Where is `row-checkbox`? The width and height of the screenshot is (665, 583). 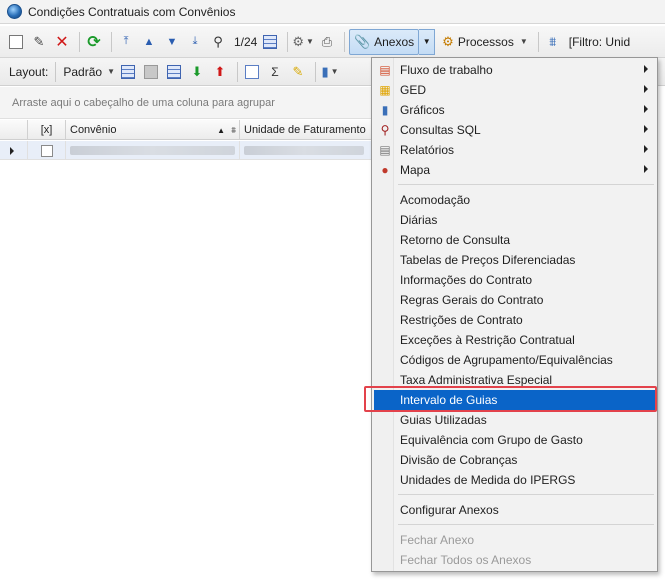
row-checkbox is located at coordinates (46, 150).